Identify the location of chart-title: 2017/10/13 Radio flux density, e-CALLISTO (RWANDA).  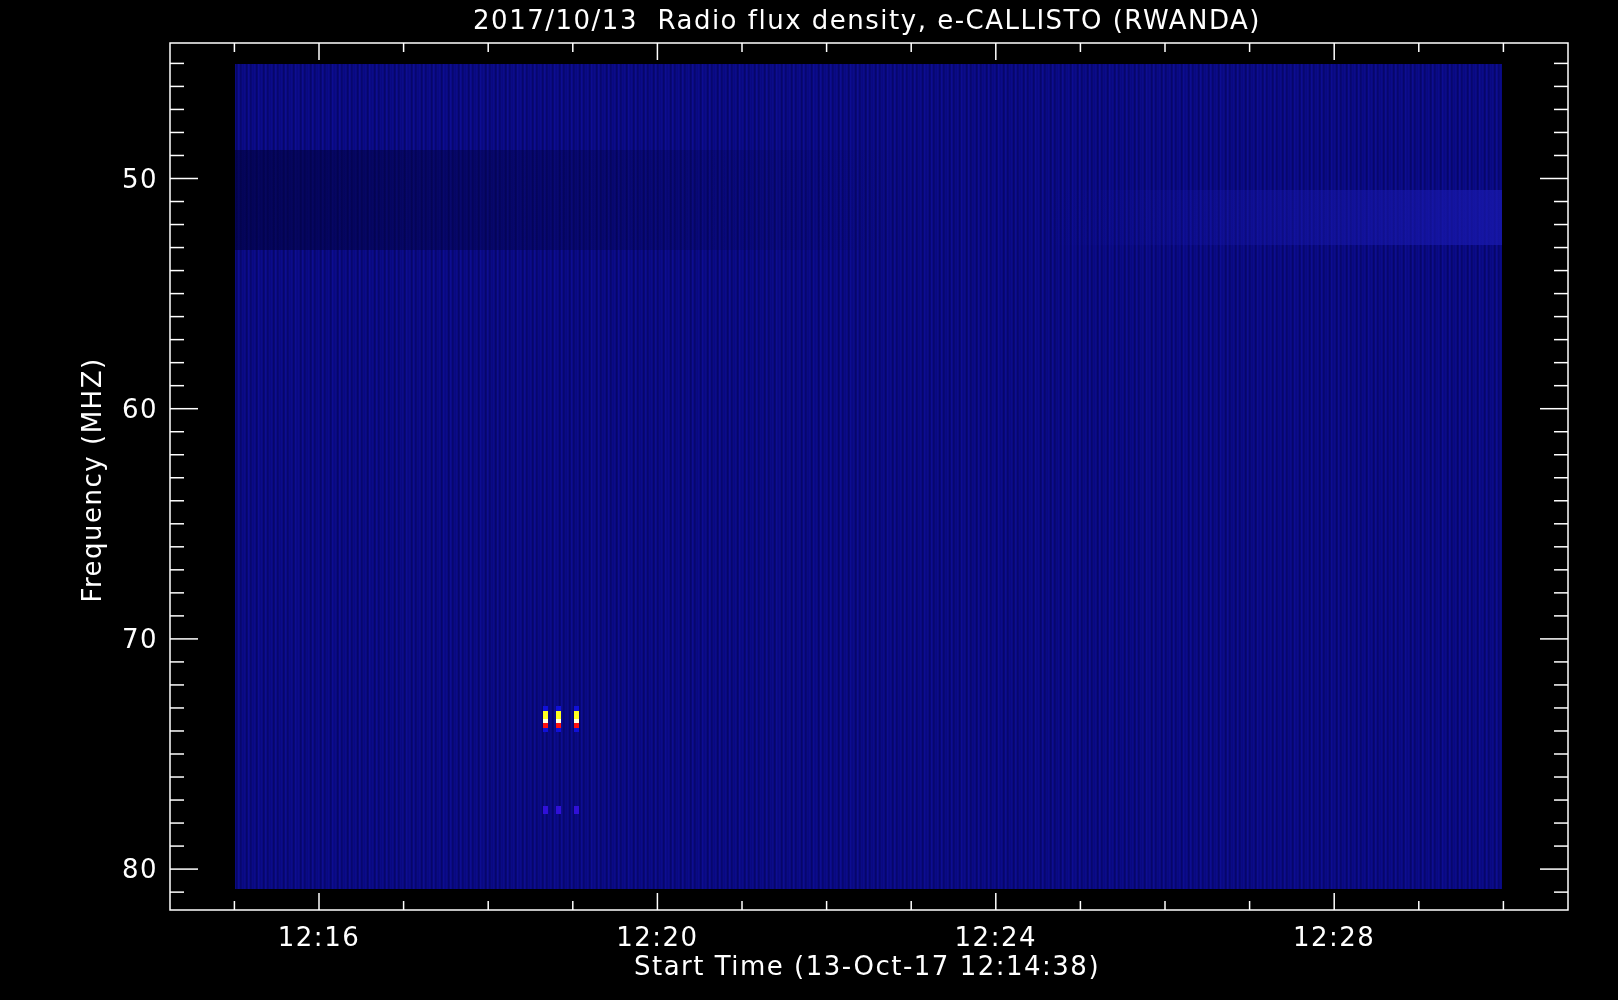
(867, 20).